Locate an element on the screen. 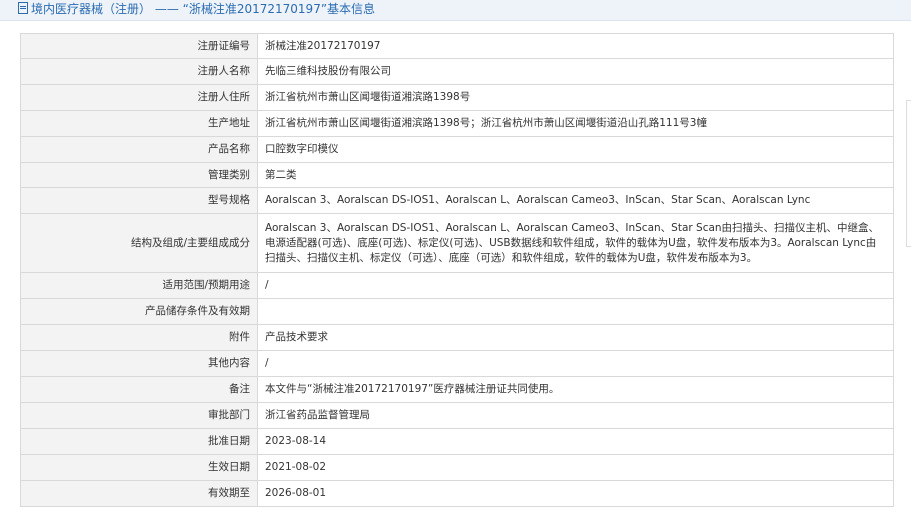 Image resolution: width=911 pixels, height=513 pixels. table-row: 批准日期 2023-08-14 is located at coordinates (457, 441).